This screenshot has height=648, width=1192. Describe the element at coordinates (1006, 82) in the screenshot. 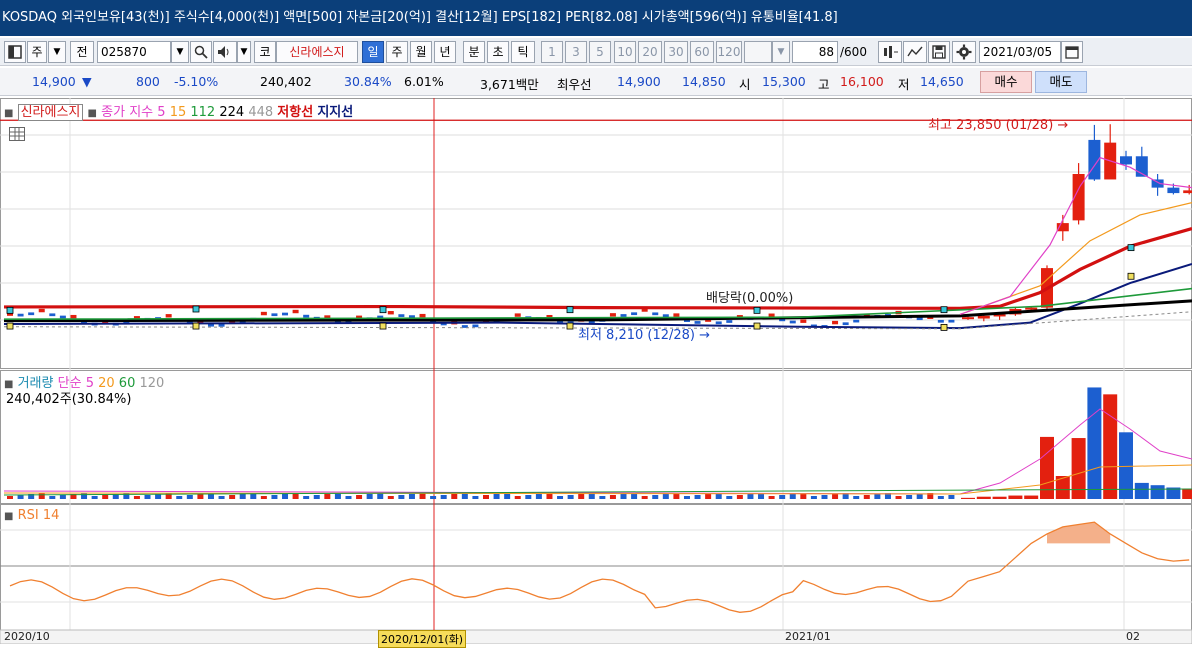

I see `buy-button: 매수` at that location.